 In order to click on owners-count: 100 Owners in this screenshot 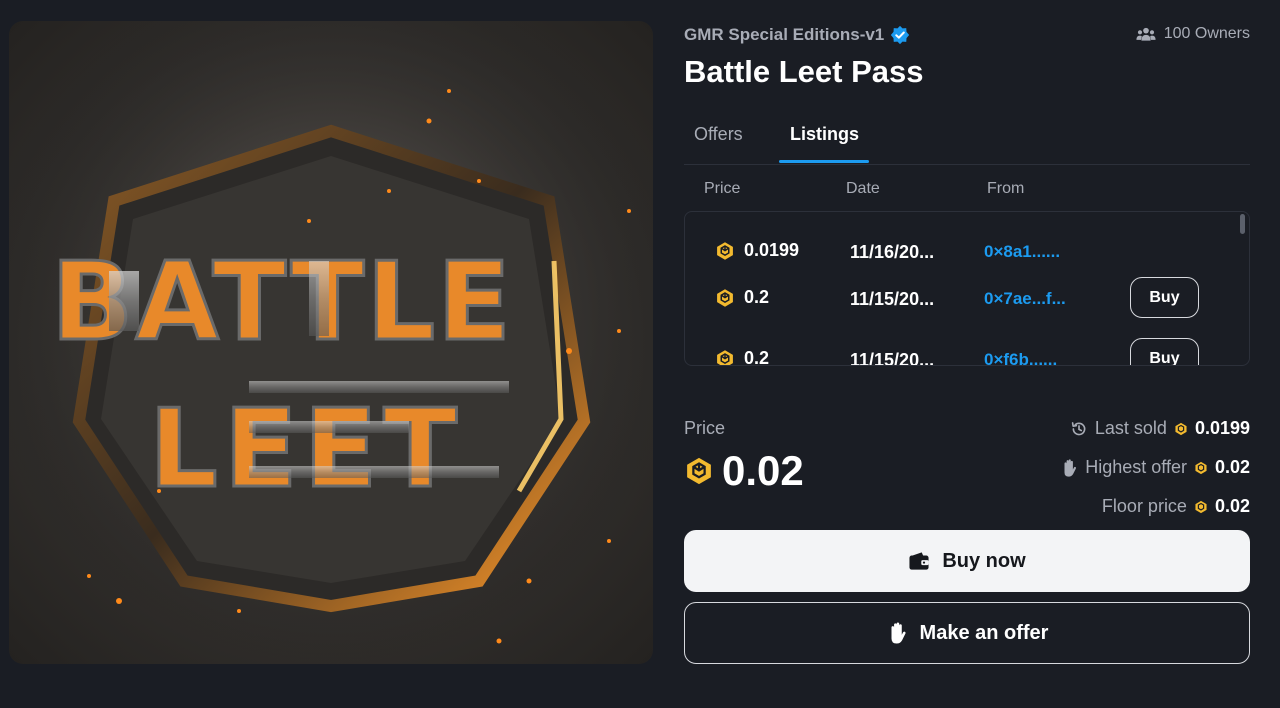, I will do `click(1193, 34)`.